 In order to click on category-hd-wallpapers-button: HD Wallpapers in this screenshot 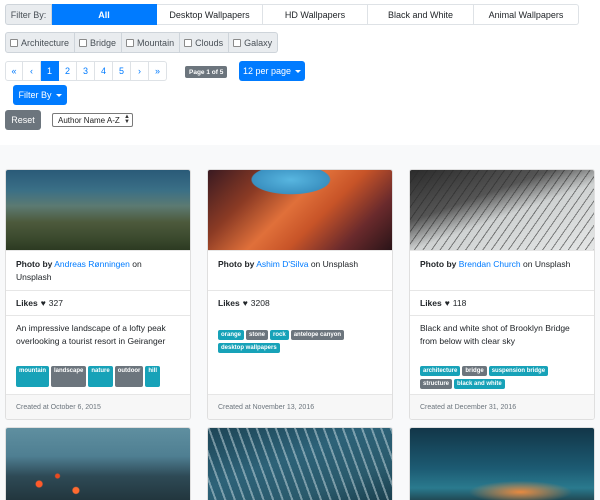, I will do `click(315, 14)`.